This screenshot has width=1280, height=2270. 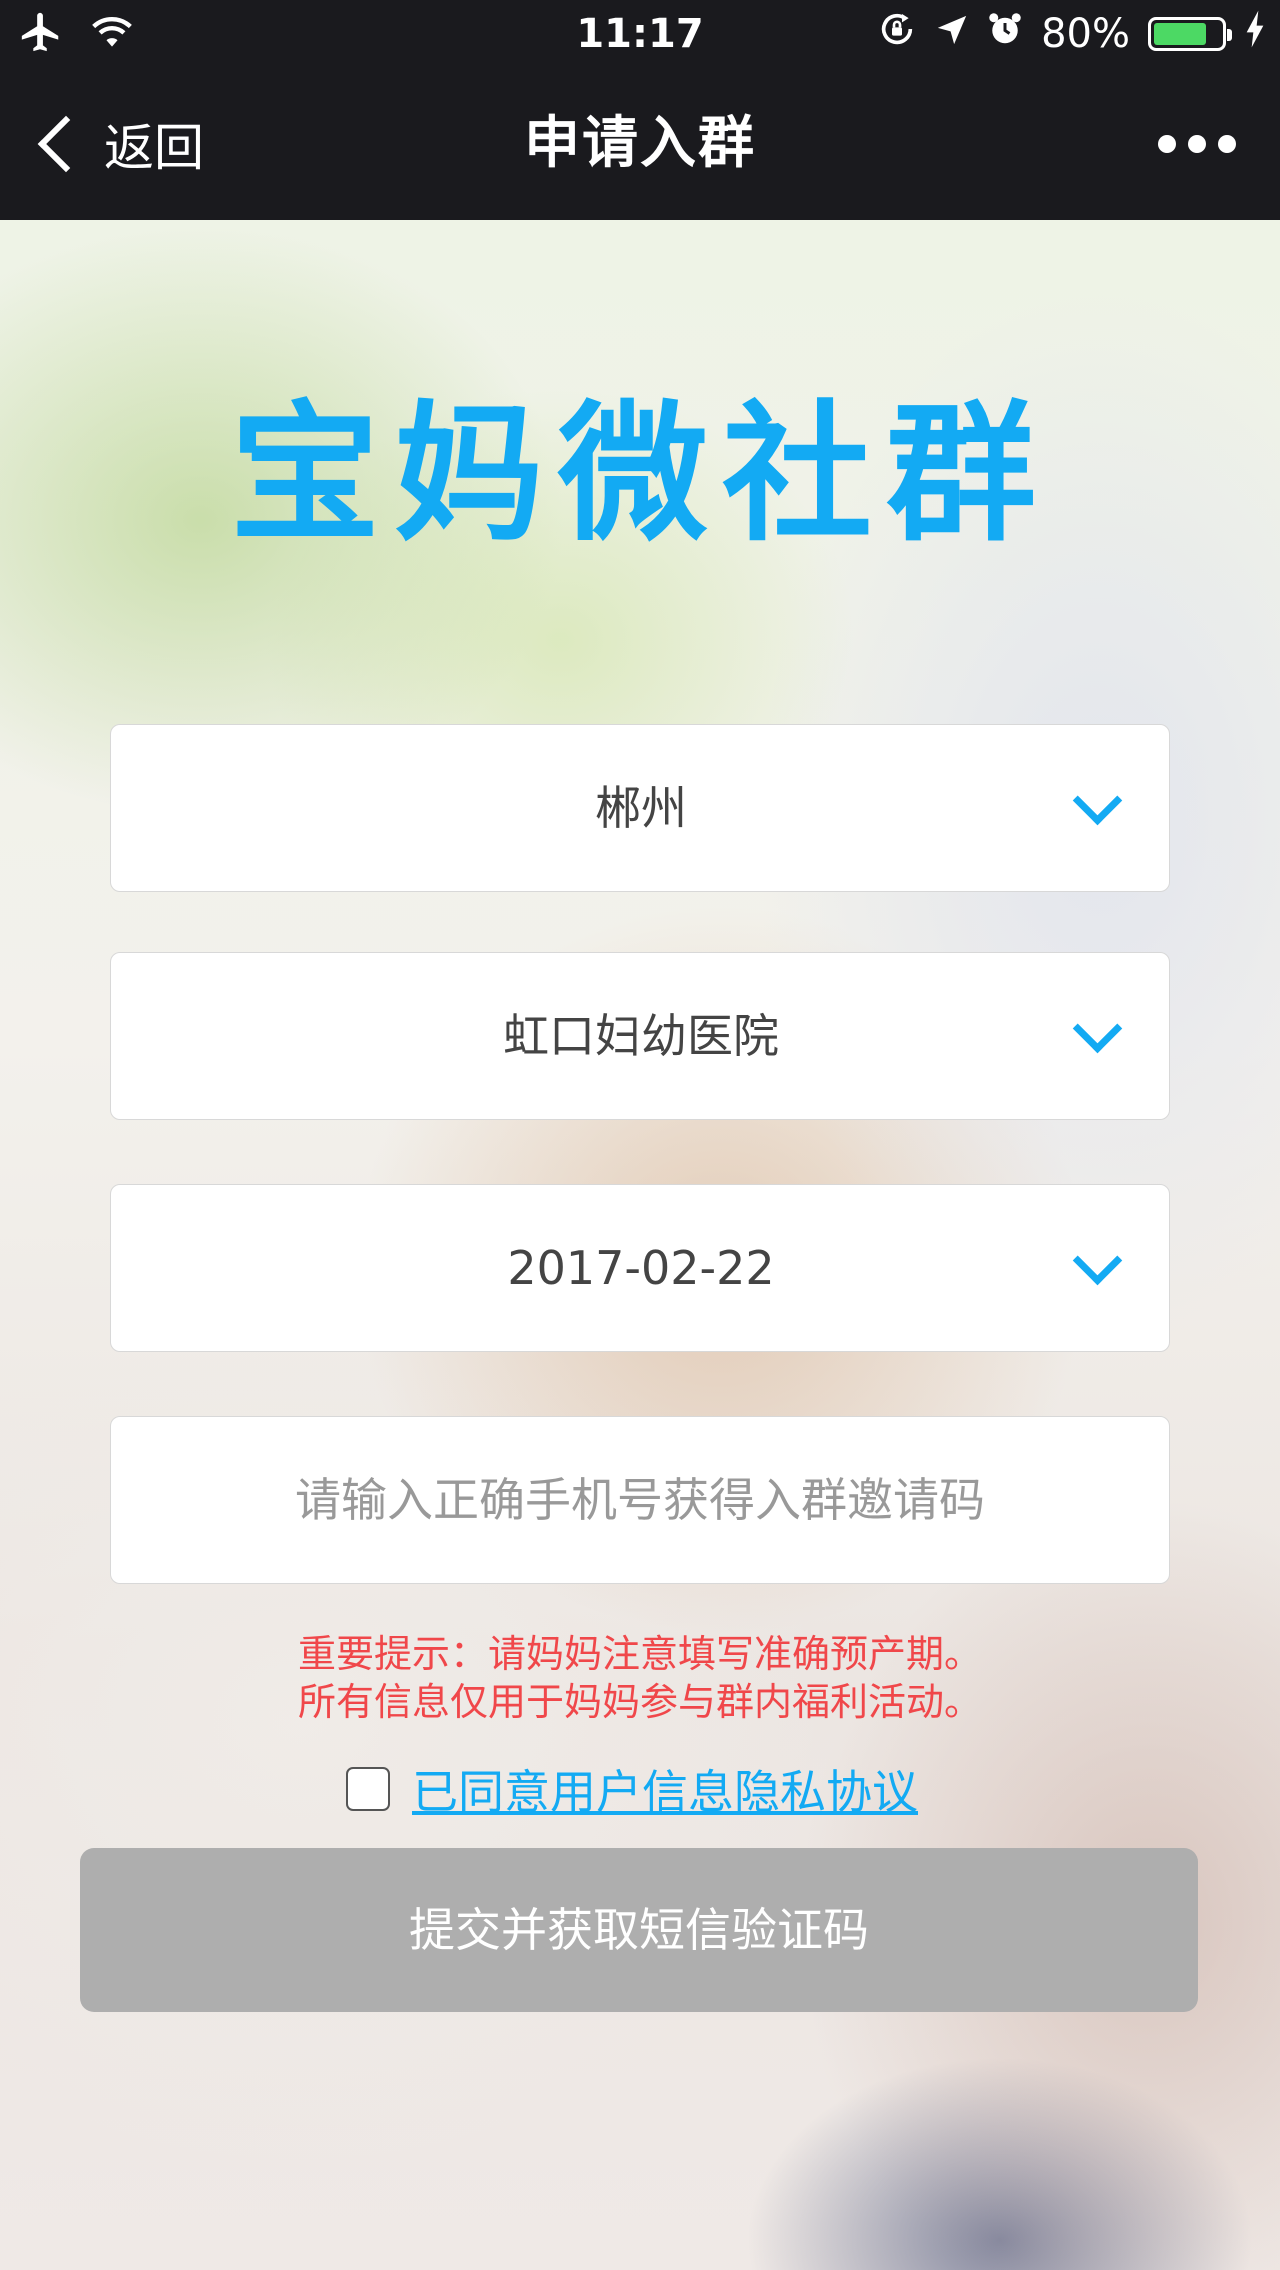 I want to click on hospital-select: 虹口妇幼医院, so click(x=640, y=1036).